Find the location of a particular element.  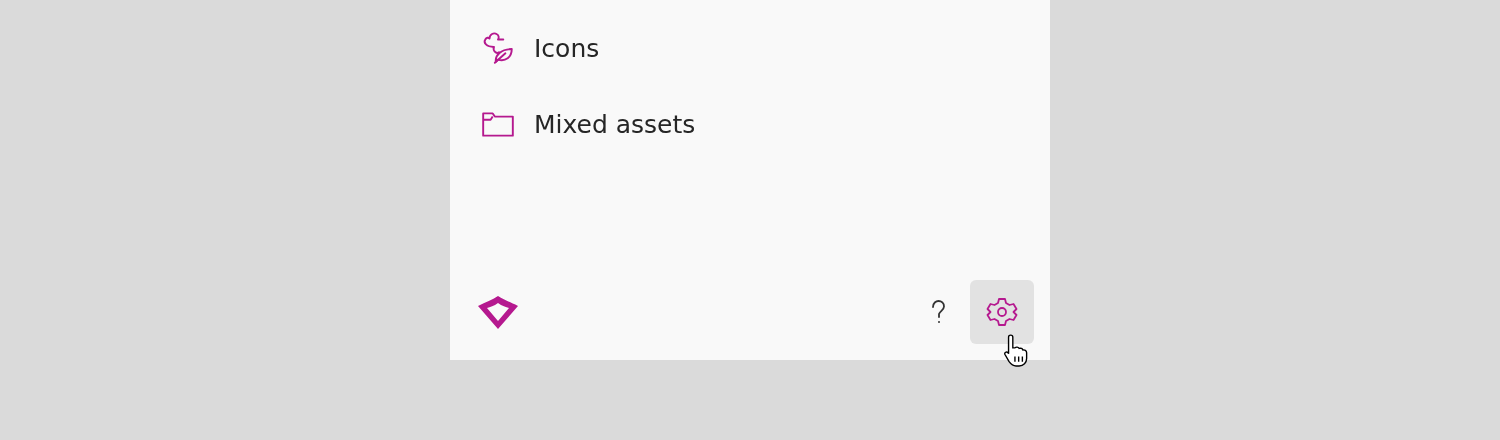

logo-icon is located at coordinates (498, 312).